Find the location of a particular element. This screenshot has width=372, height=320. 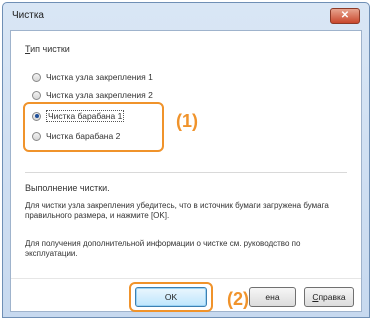

radio-label: Чистка узла закрепления 2 is located at coordinates (99, 95).